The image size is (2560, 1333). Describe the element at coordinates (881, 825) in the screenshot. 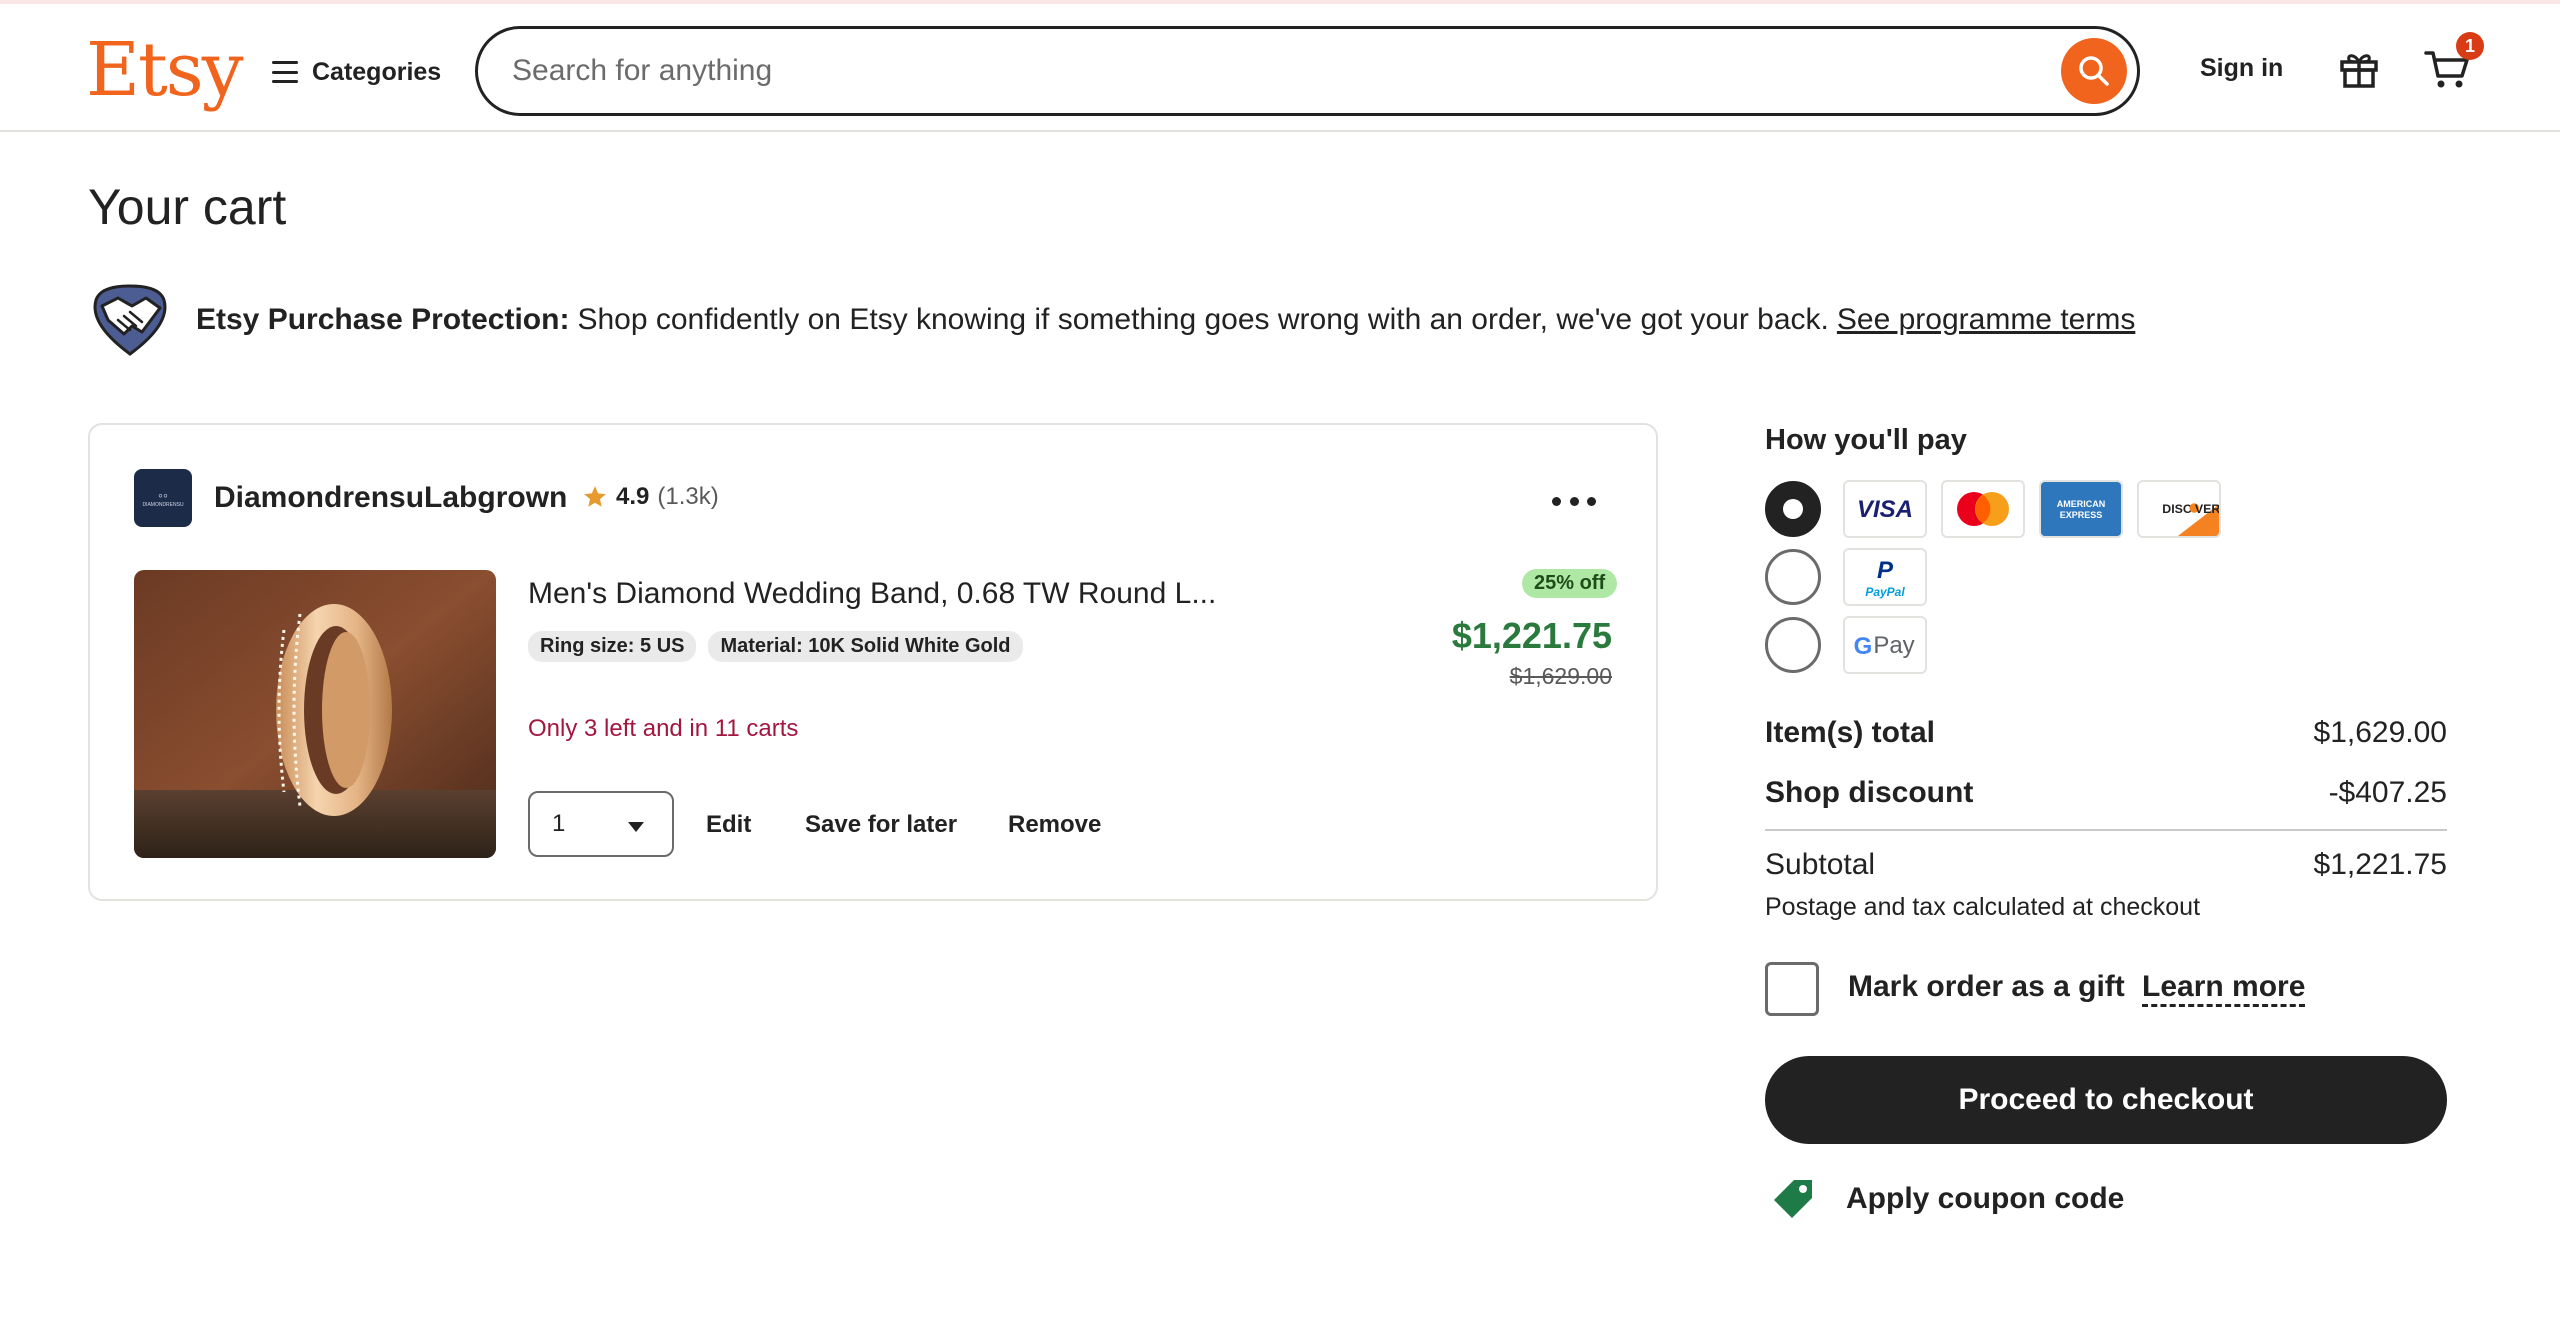

I see `save-for-later-button: Save for later` at that location.